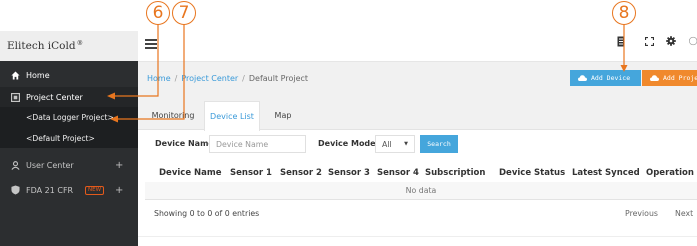  Describe the element at coordinates (95, 190) in the screenshot. I see `new-badge: NEW` at that location.